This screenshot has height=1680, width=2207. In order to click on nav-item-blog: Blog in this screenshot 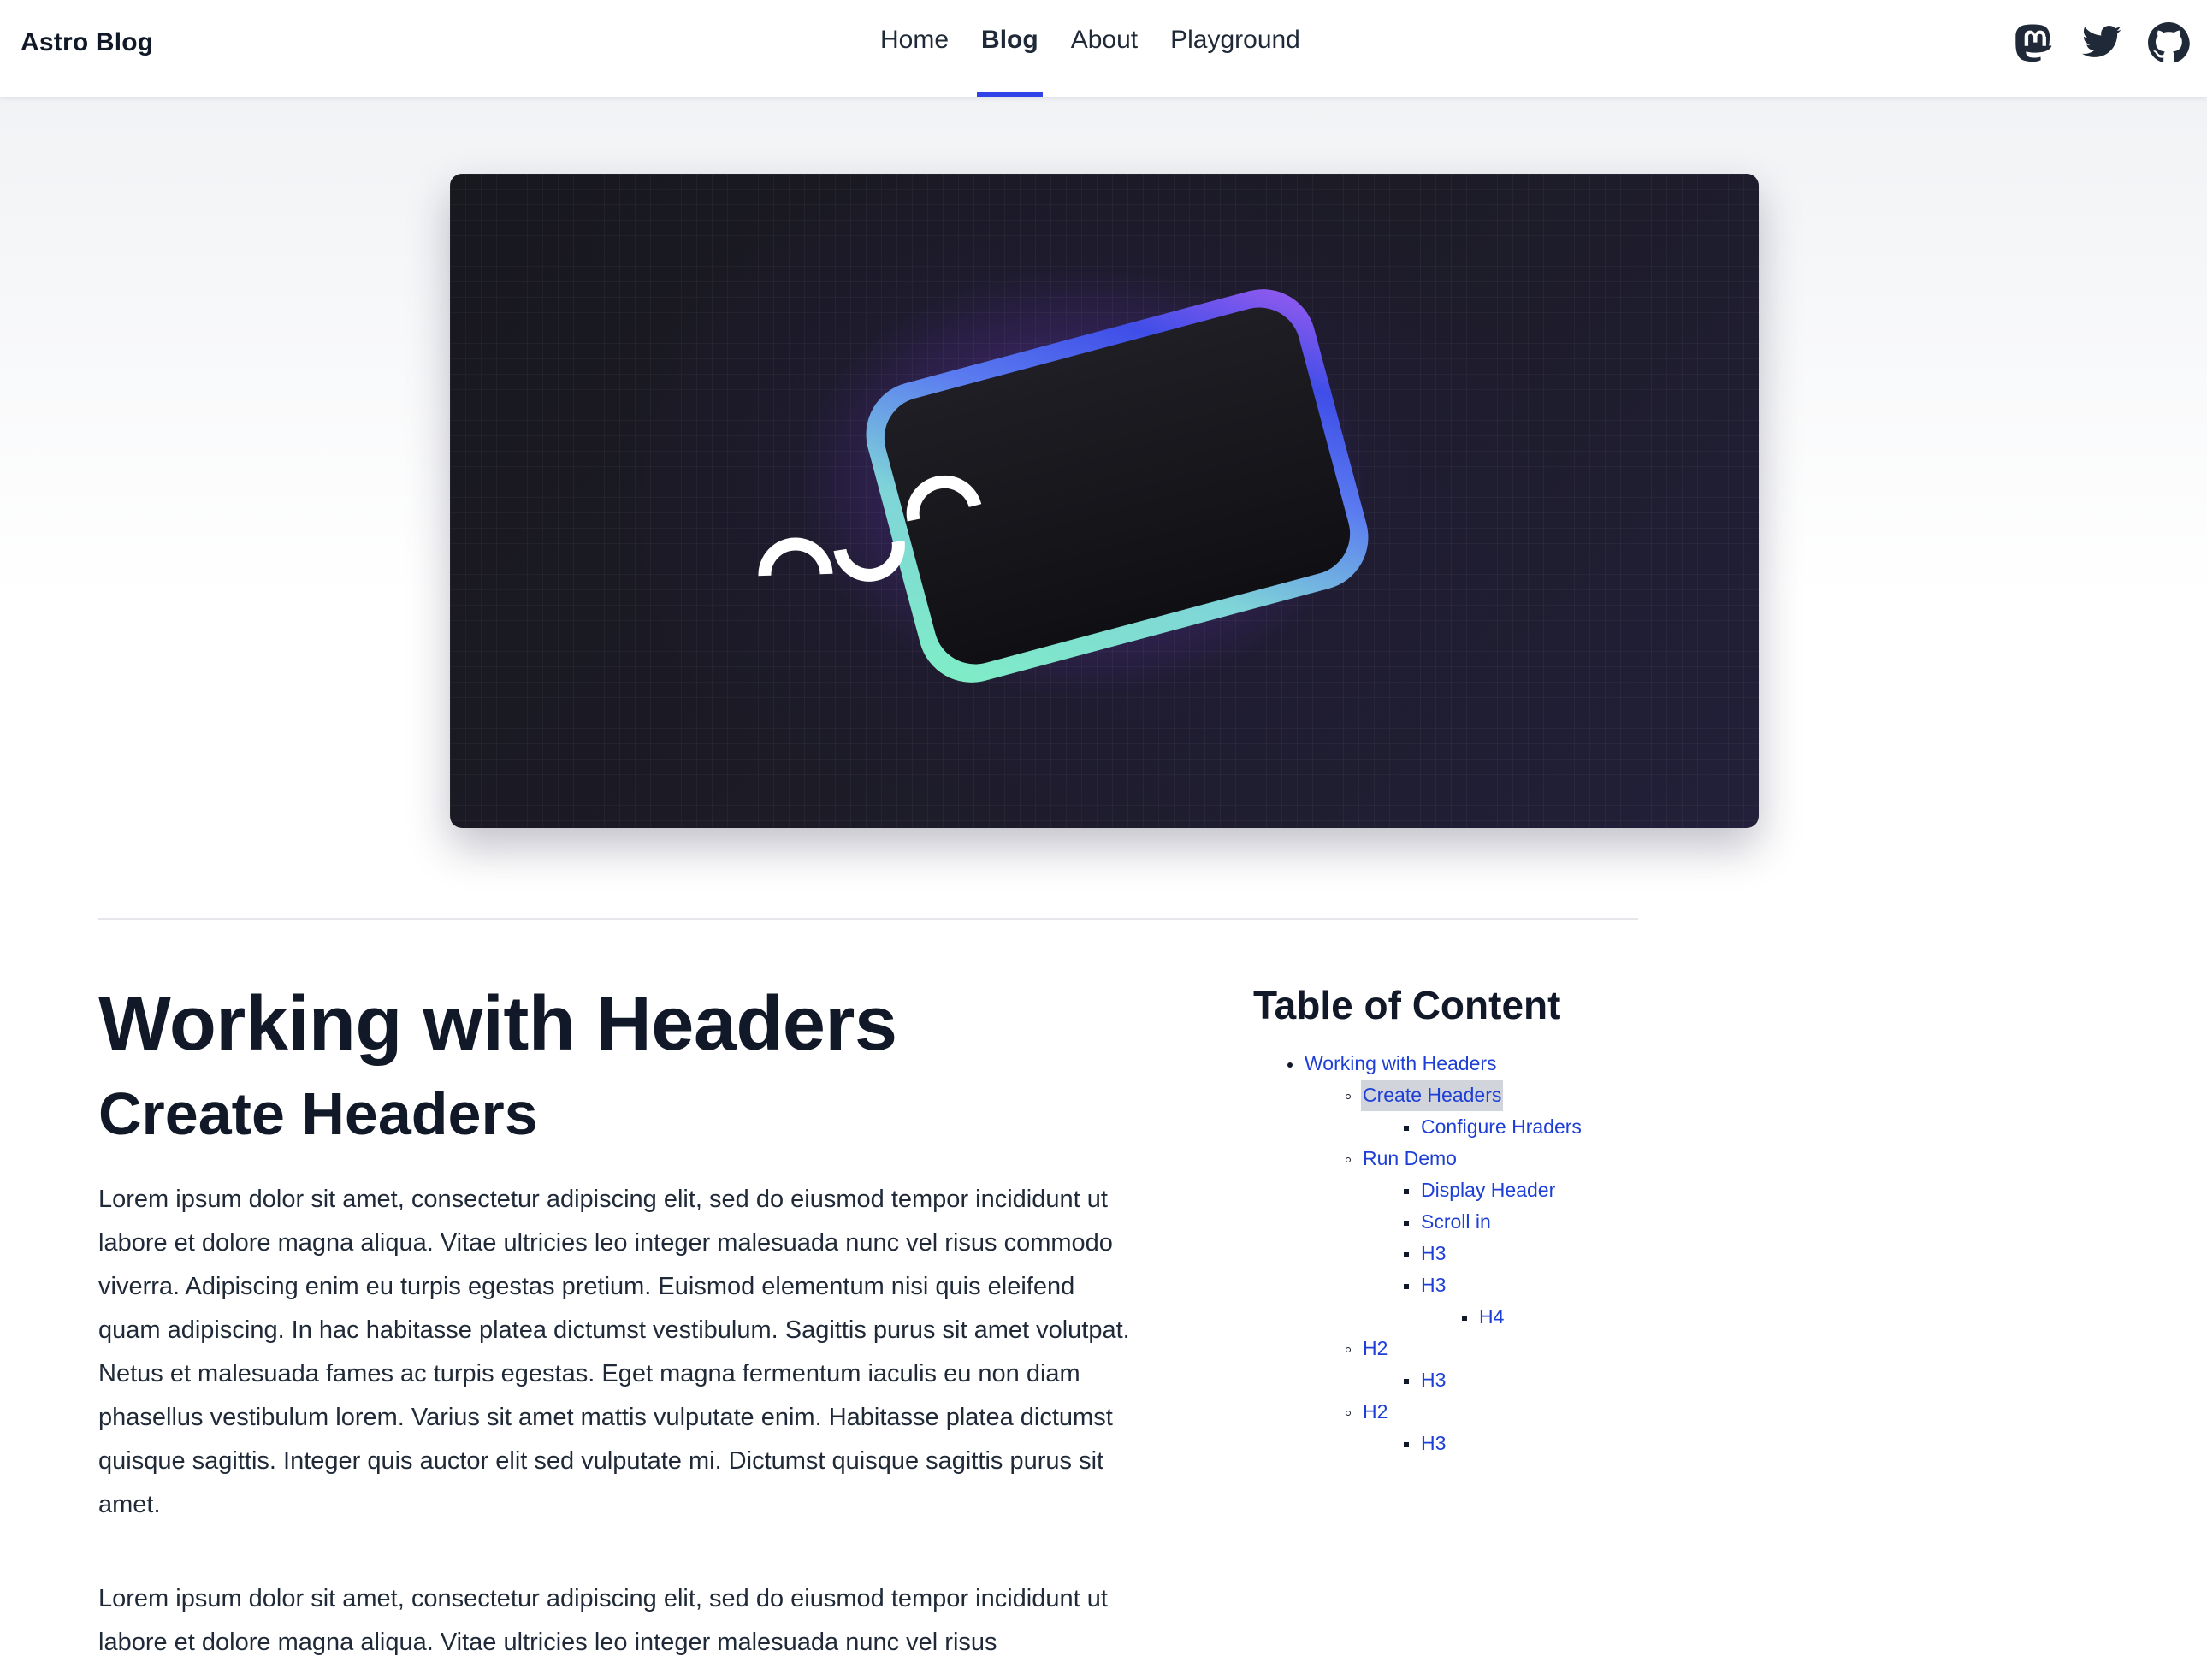, I will do `click(1010, 49)`.